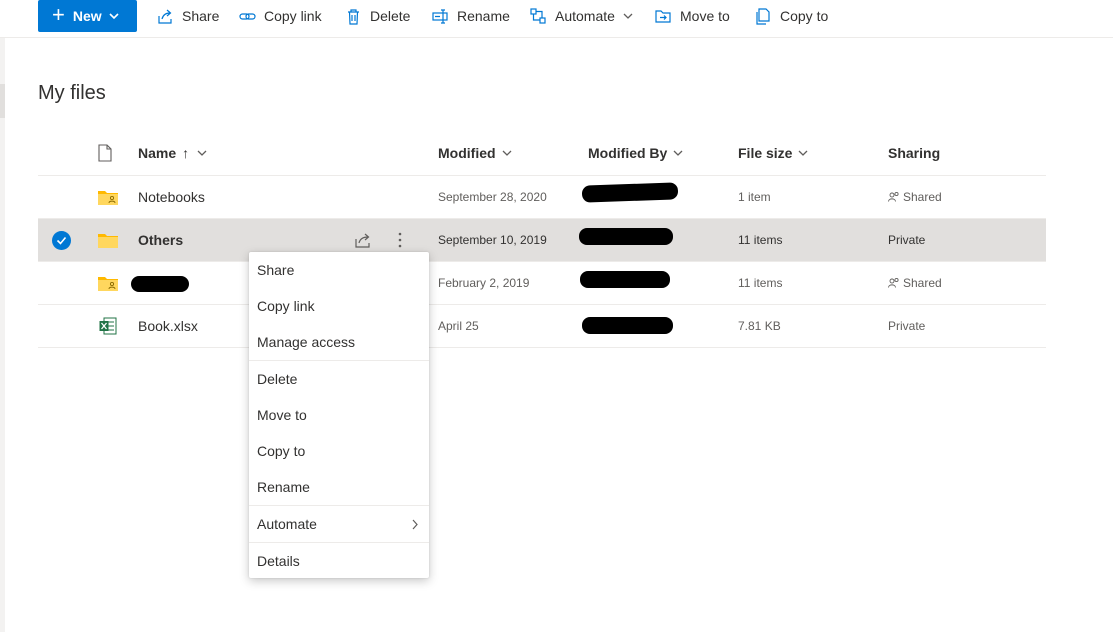 This screenshot has height=632, width=1113. I want to click on column-header-modified-by-label: Modified By, so click(628, 153).